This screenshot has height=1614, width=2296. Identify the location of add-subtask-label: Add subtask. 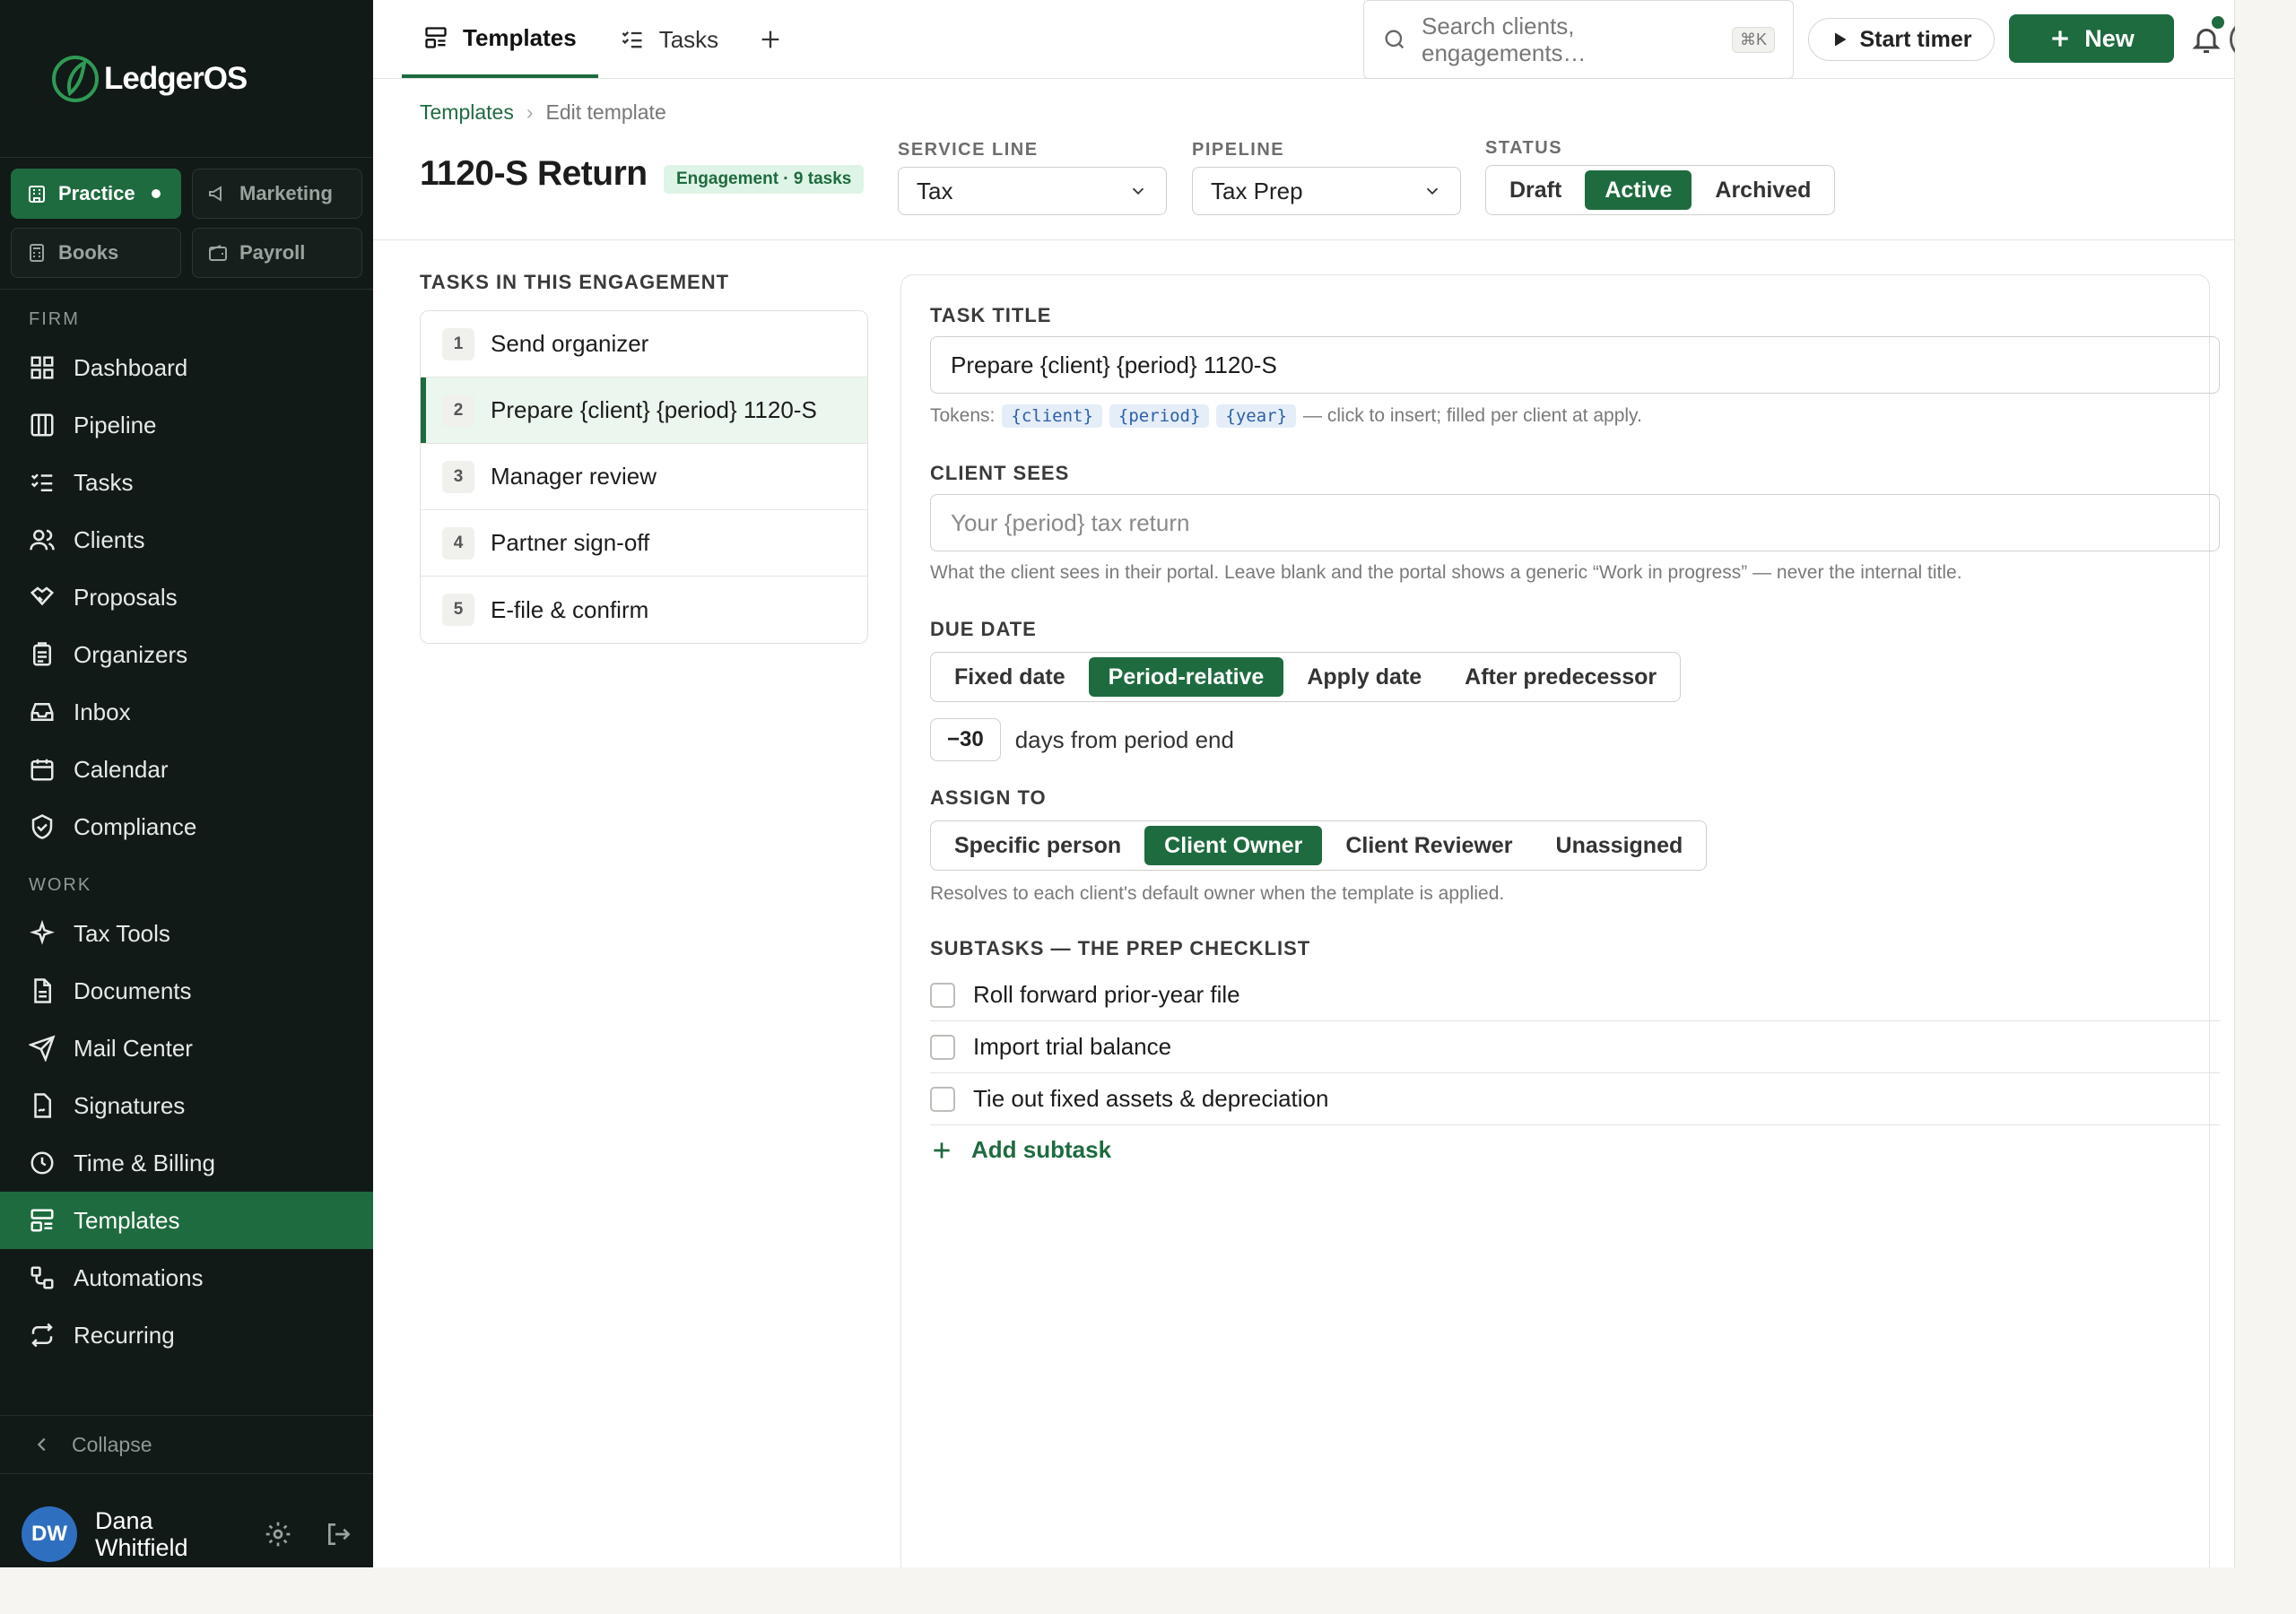
(1041, 1149).